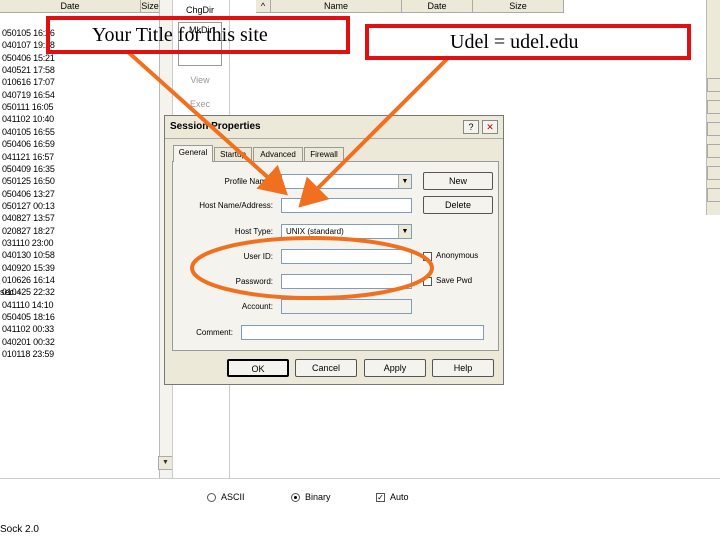  What do you see at coordinates (514, 42) in the screenshot?
I see `host-annotation-text: Udel = udel.edu` at bounding box center [514, 42].